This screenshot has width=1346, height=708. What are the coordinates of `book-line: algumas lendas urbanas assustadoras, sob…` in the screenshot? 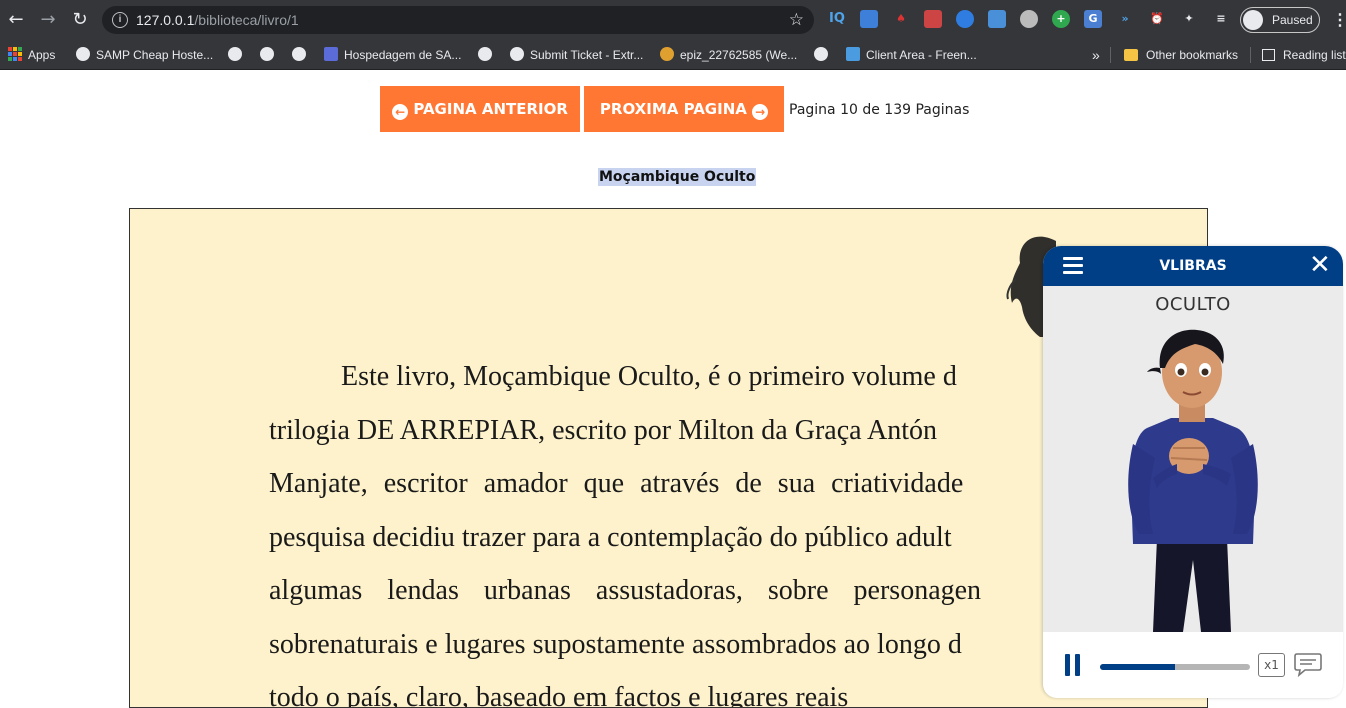 It's located at (625, 590).